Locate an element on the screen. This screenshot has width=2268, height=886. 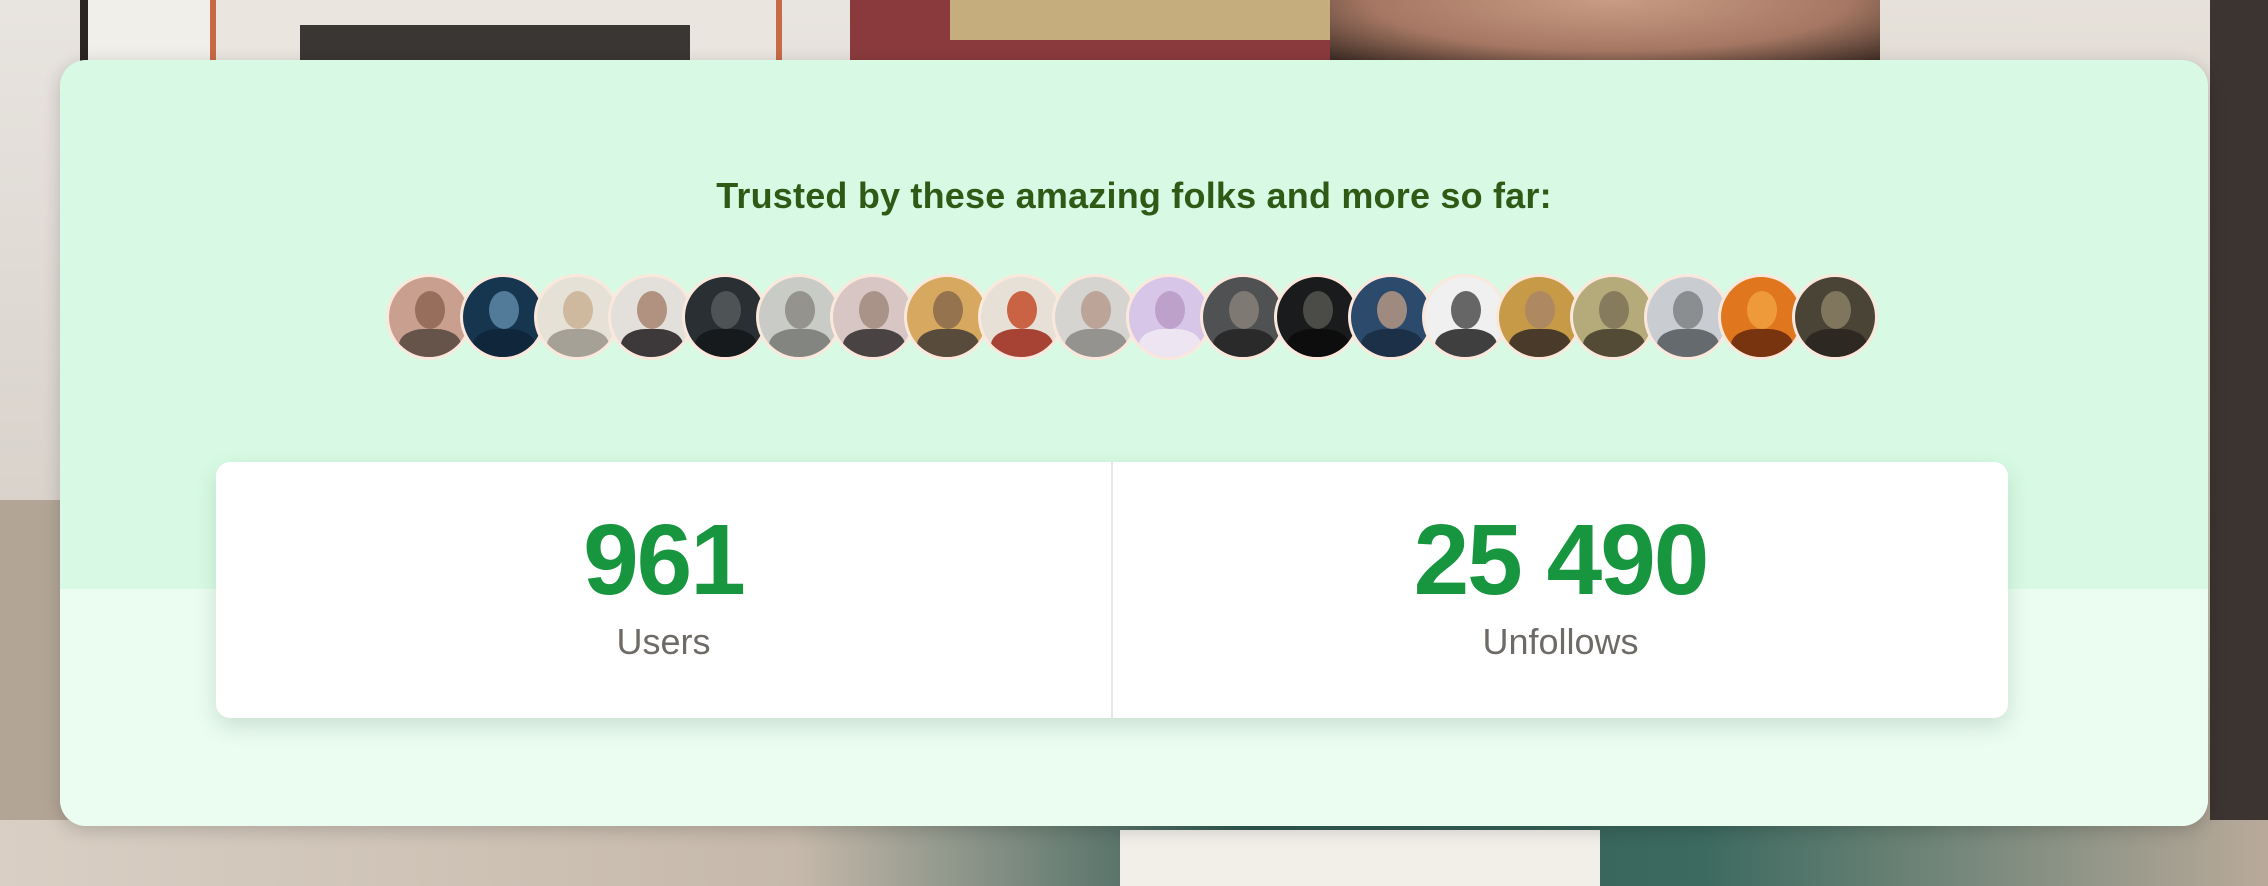
unfollows-label: Unfollows is located at coordinates (1560, 641).